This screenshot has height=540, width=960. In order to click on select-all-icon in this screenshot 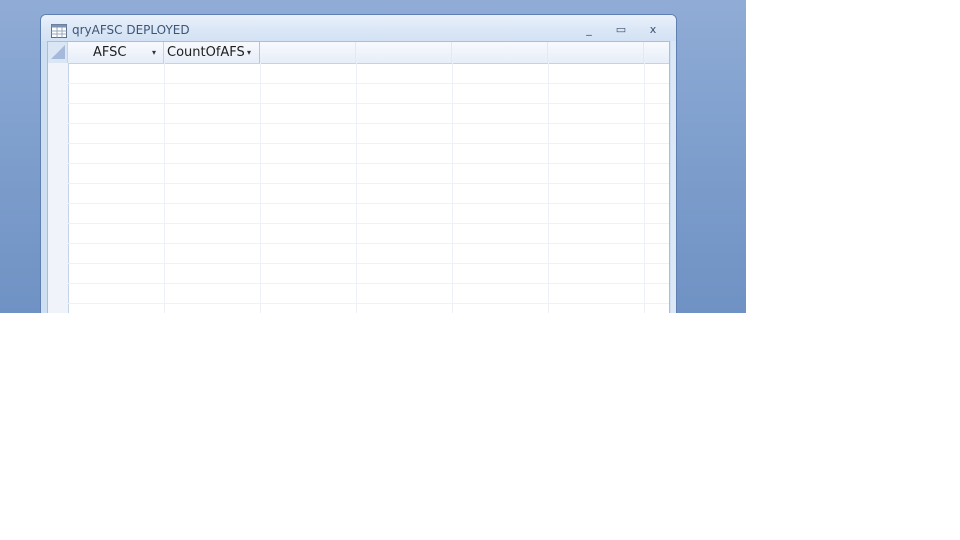, I will do `click(58, 52)`.